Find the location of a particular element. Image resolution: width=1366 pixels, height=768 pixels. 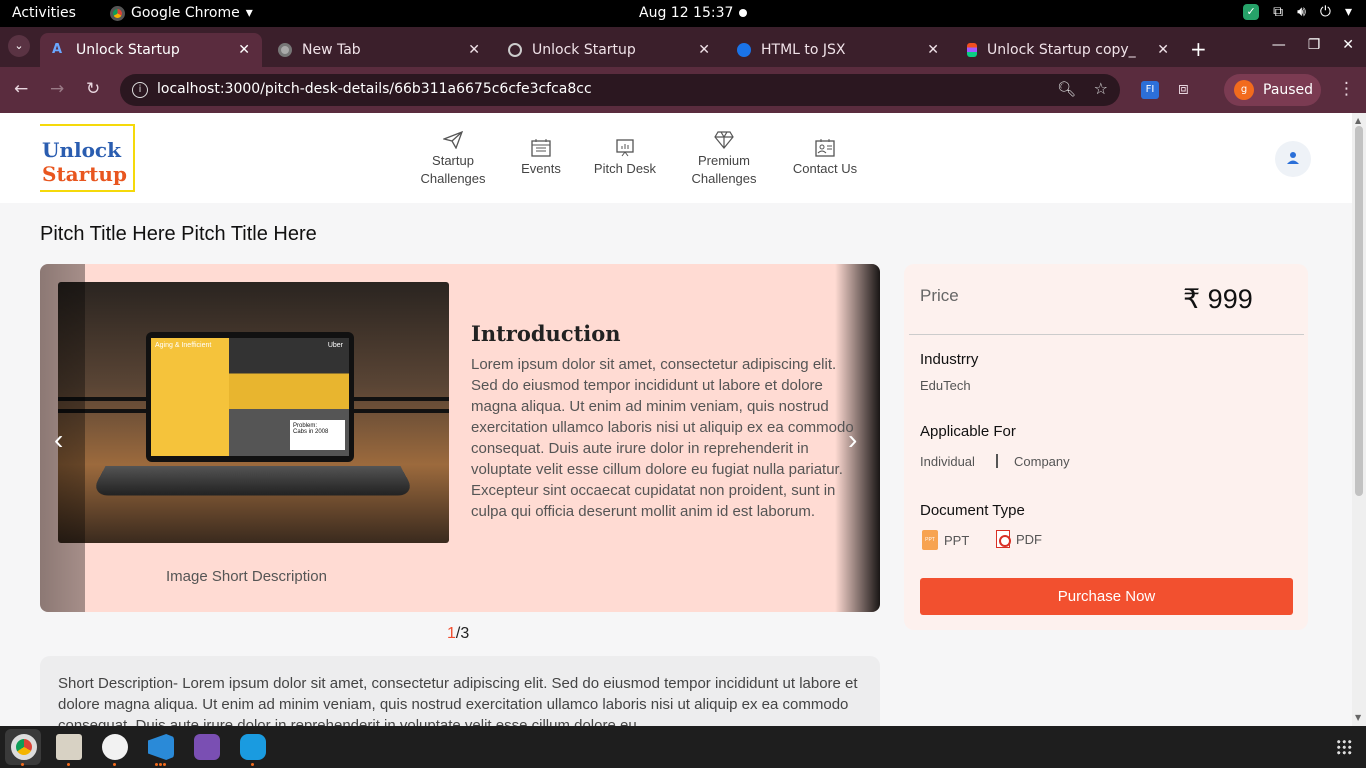

tab-search-icon: ⌄ is located at coordinates (19, 46).